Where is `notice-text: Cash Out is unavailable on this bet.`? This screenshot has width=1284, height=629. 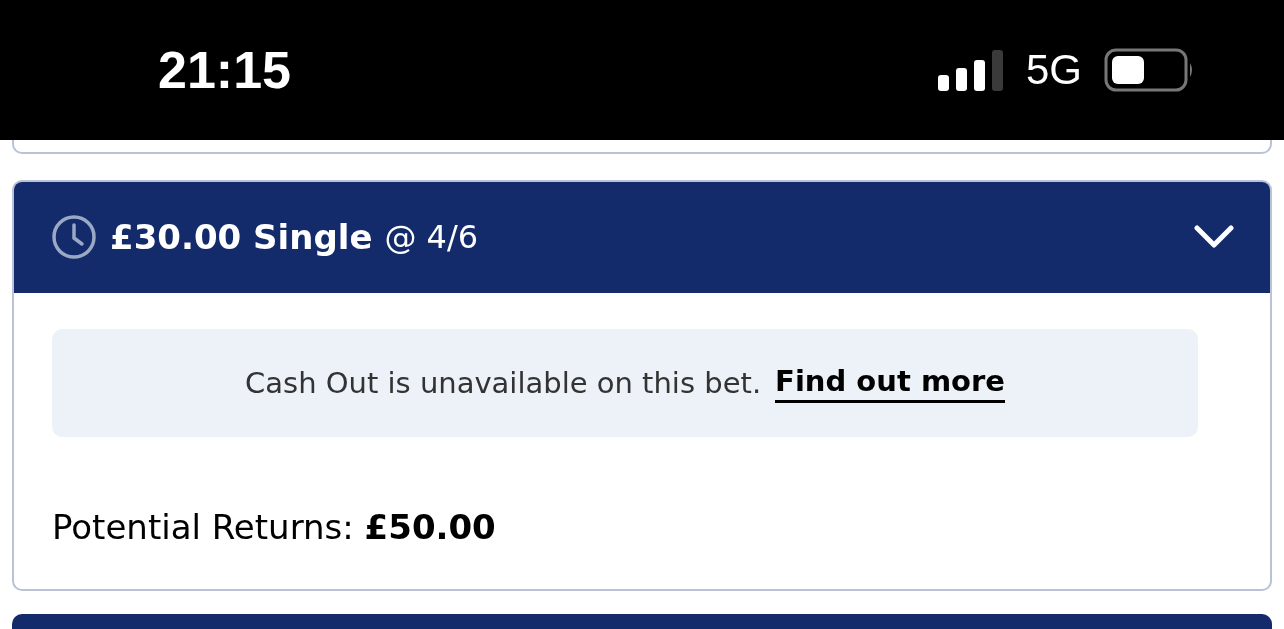 notice-text: Cash Out is unavailable on this bet. is located at coordinates (503, 383).